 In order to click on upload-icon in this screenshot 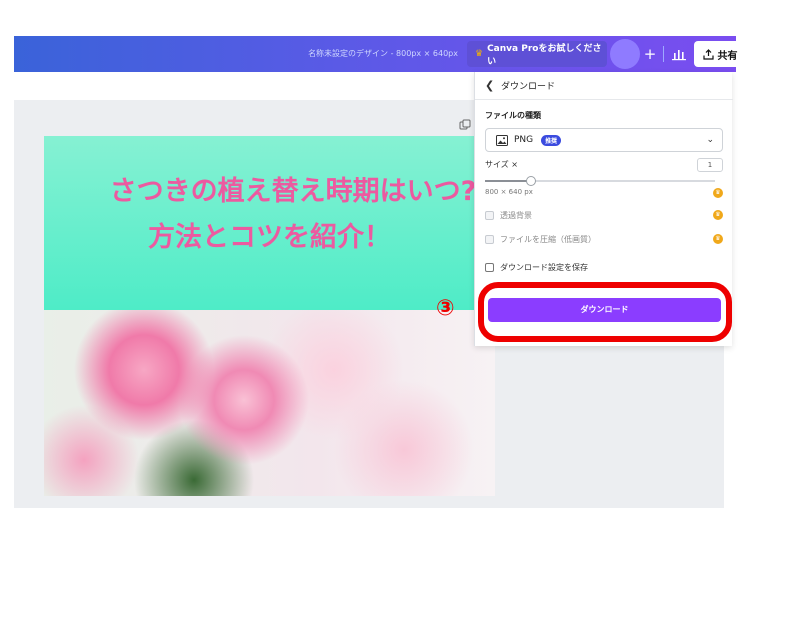, I will do `click(708, 54)`.